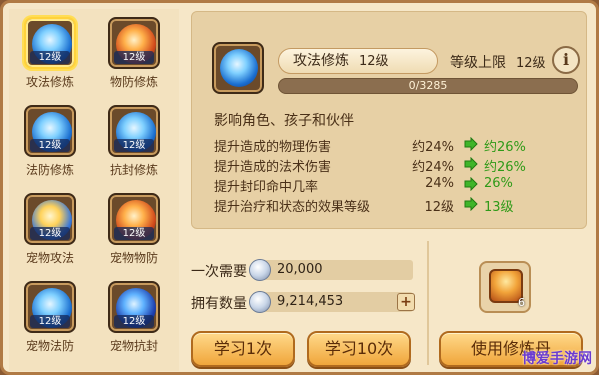 This screenshot has height=375, width=599. I want to click on level-limit-label: 等级上限, so click(478, 63).